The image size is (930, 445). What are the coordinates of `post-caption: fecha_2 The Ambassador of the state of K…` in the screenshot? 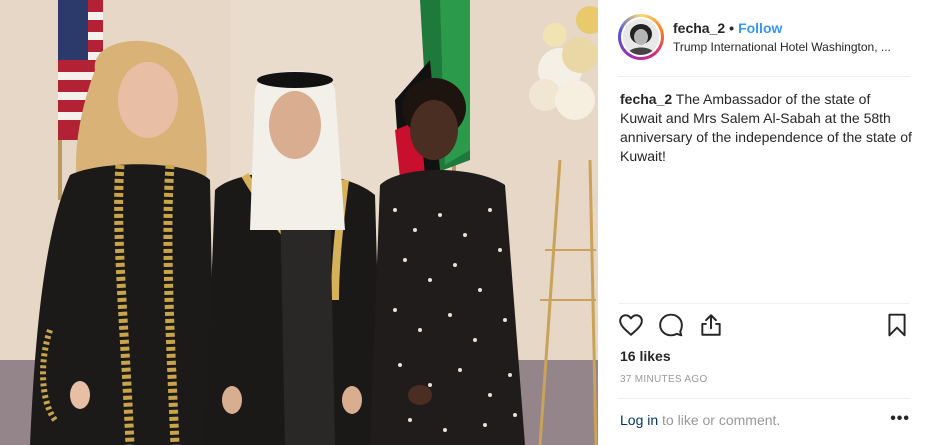 It's located at (766, 128).